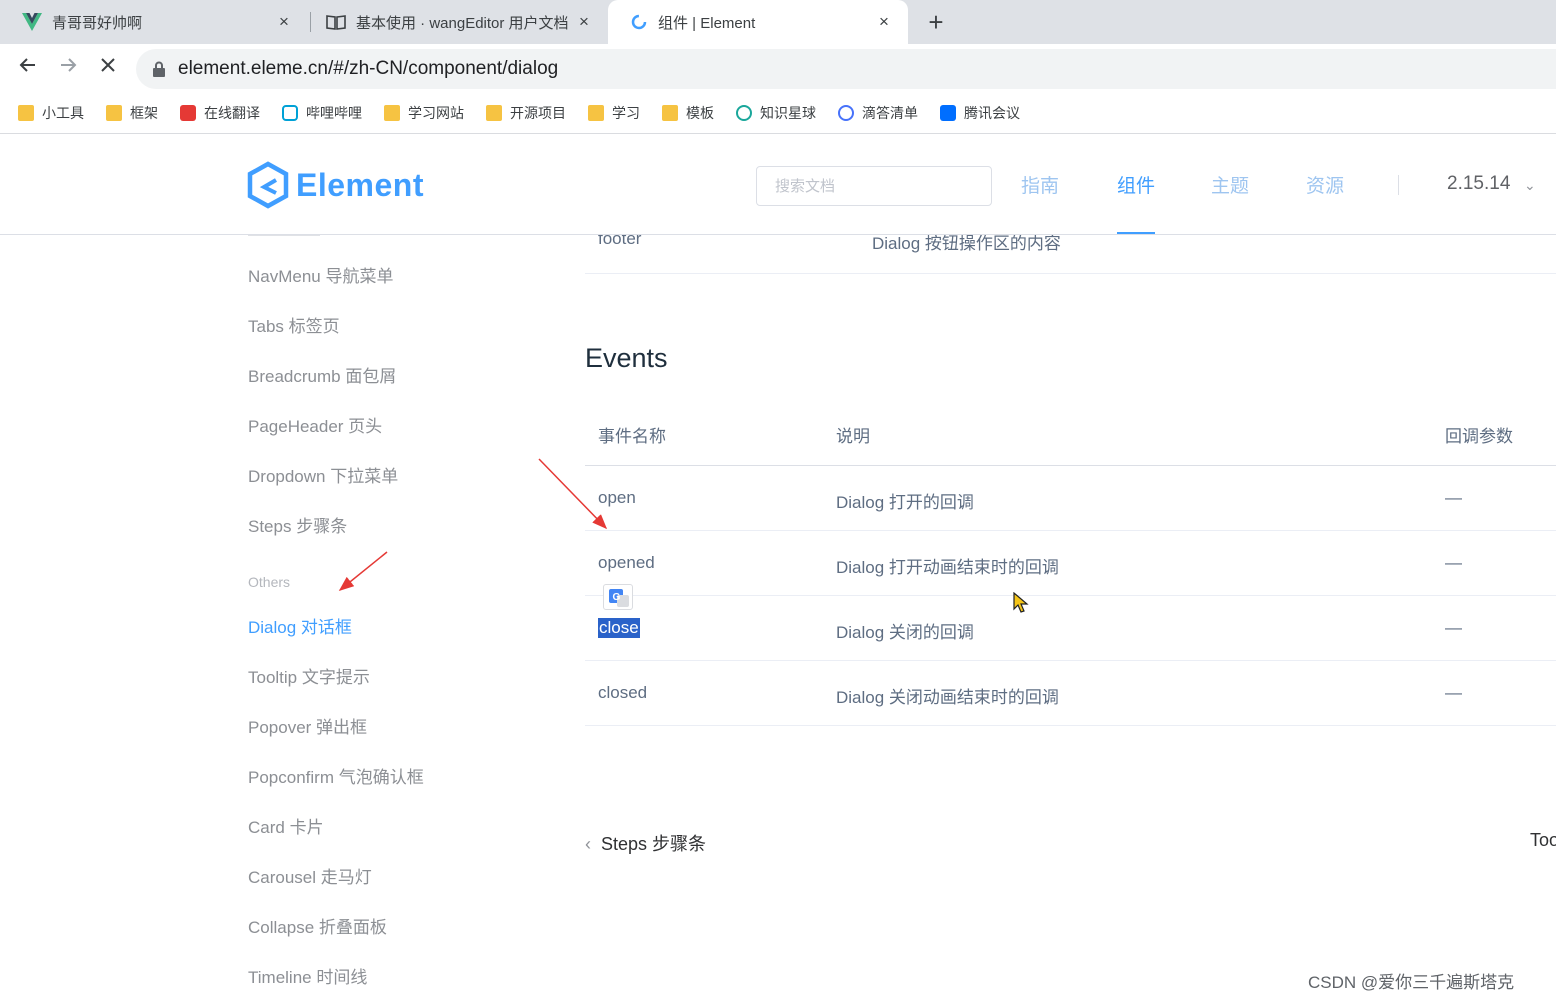 The image size is (1556, 998). What do you see at coordinates (307, 975) in the screenshot?
I see `sidebar-item-timeline: Timeline 时间线` at bounding box center [307, 975].